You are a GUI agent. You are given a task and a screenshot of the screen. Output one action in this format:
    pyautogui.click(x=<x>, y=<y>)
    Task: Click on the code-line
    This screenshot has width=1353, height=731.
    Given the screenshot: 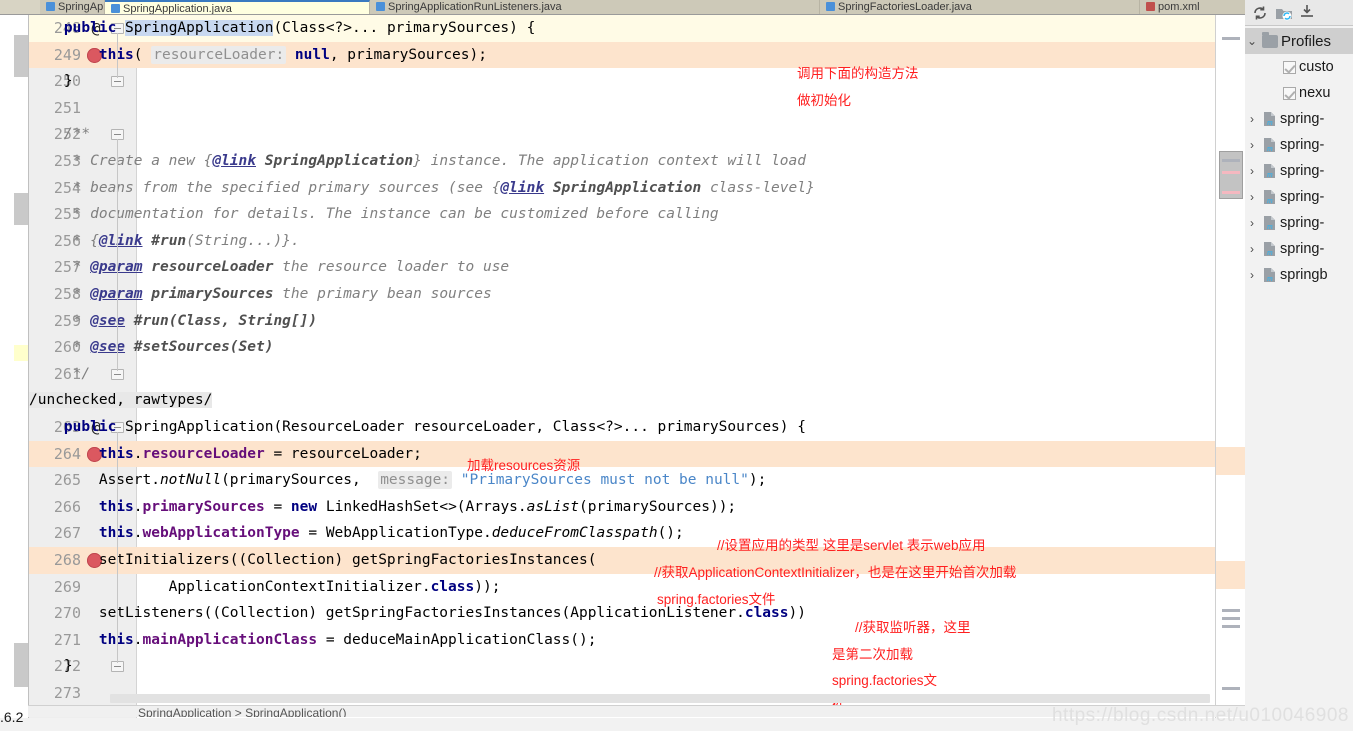 What is the action you would take?
    pyautogui.click(x=637, y=108)
    